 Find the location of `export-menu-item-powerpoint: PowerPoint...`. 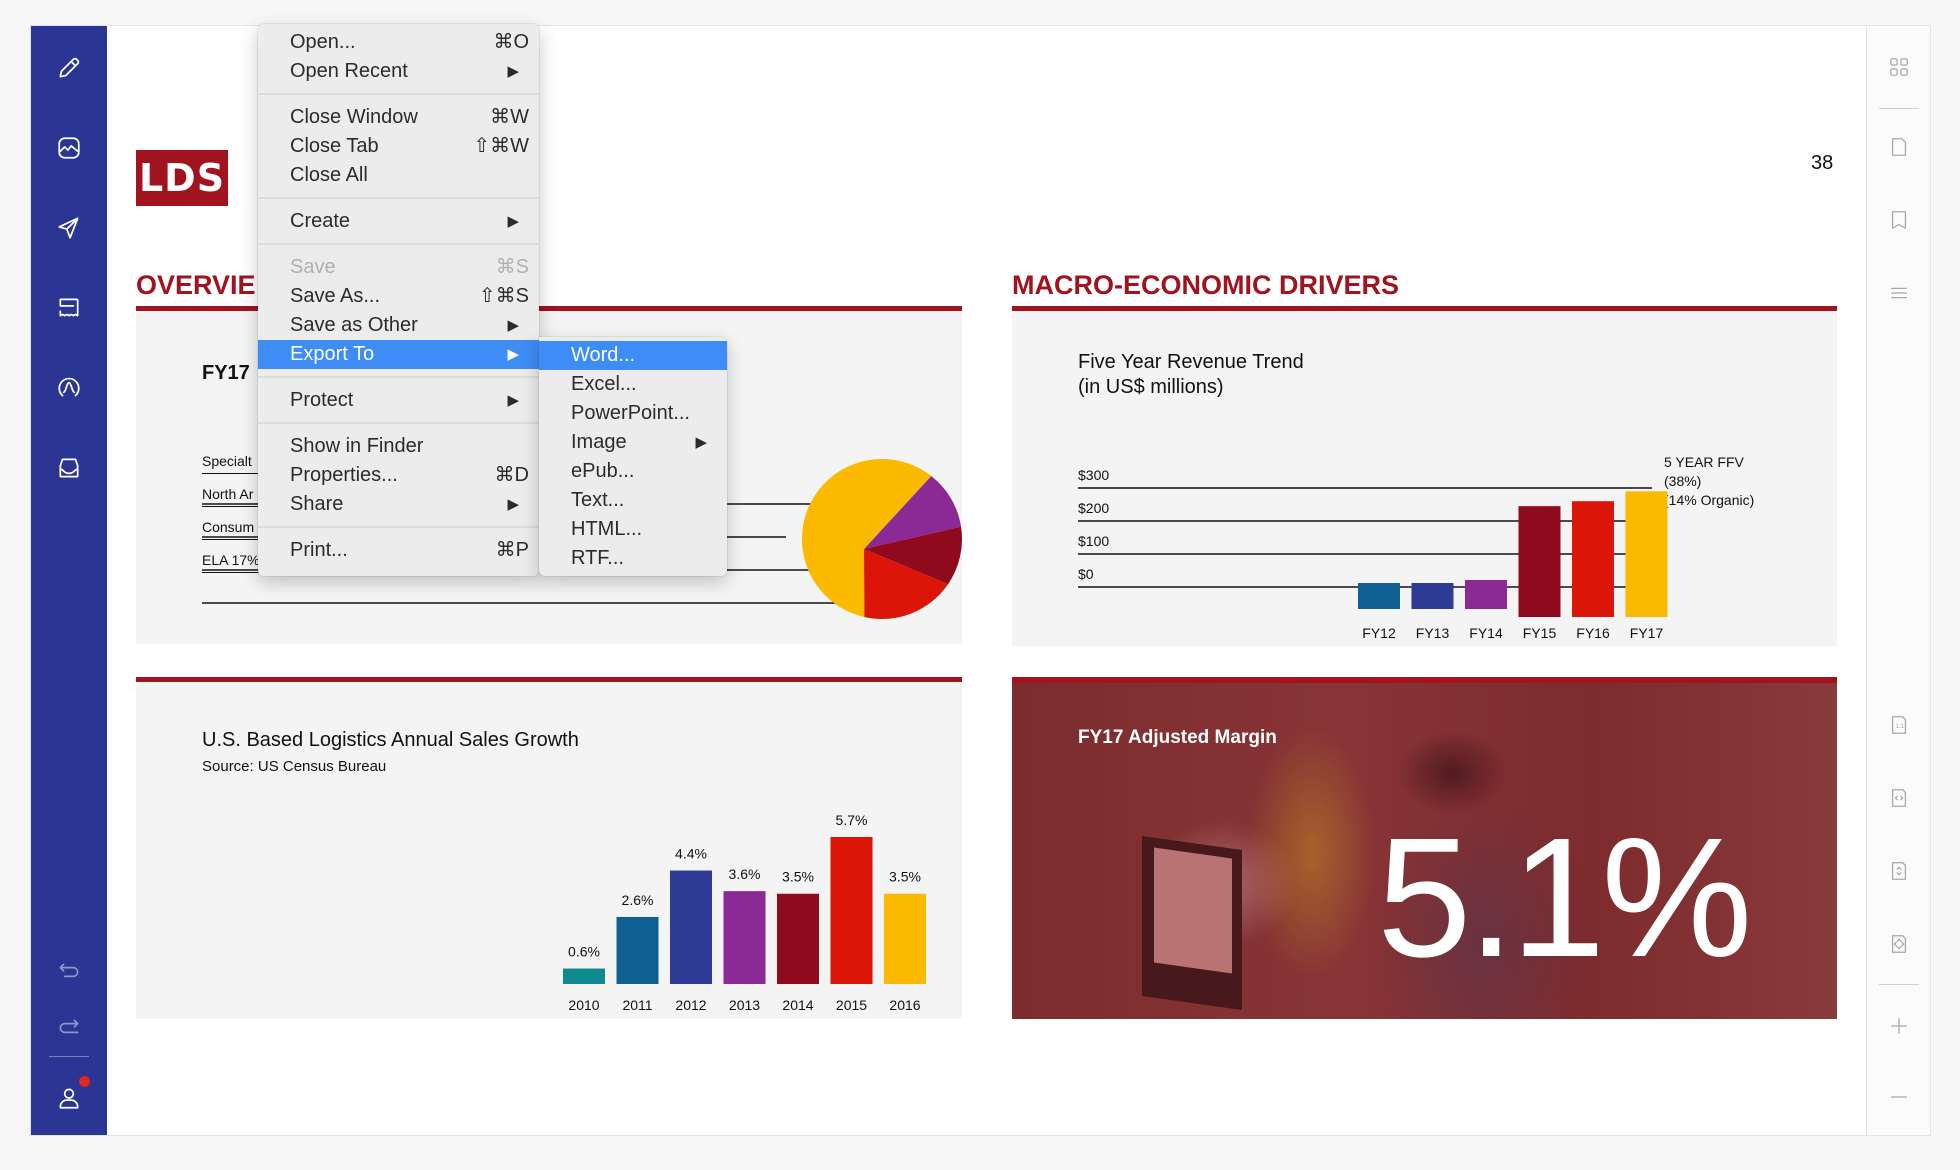

export-menu-item-powerpoint: PowerPoint... is located at coordinates (633, 413).